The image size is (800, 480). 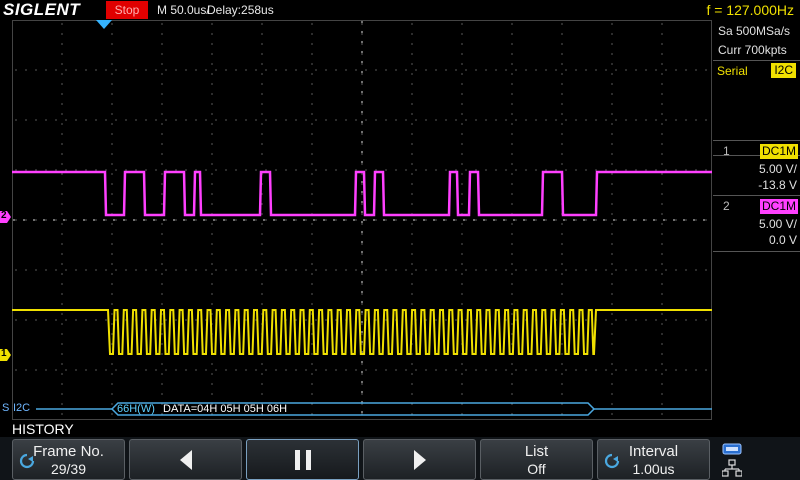 What do you see at coordinates (750, 10) in the screenshot?
I see `frequency-readout: f = 127.000Hz` at bounding box center [750, 10].